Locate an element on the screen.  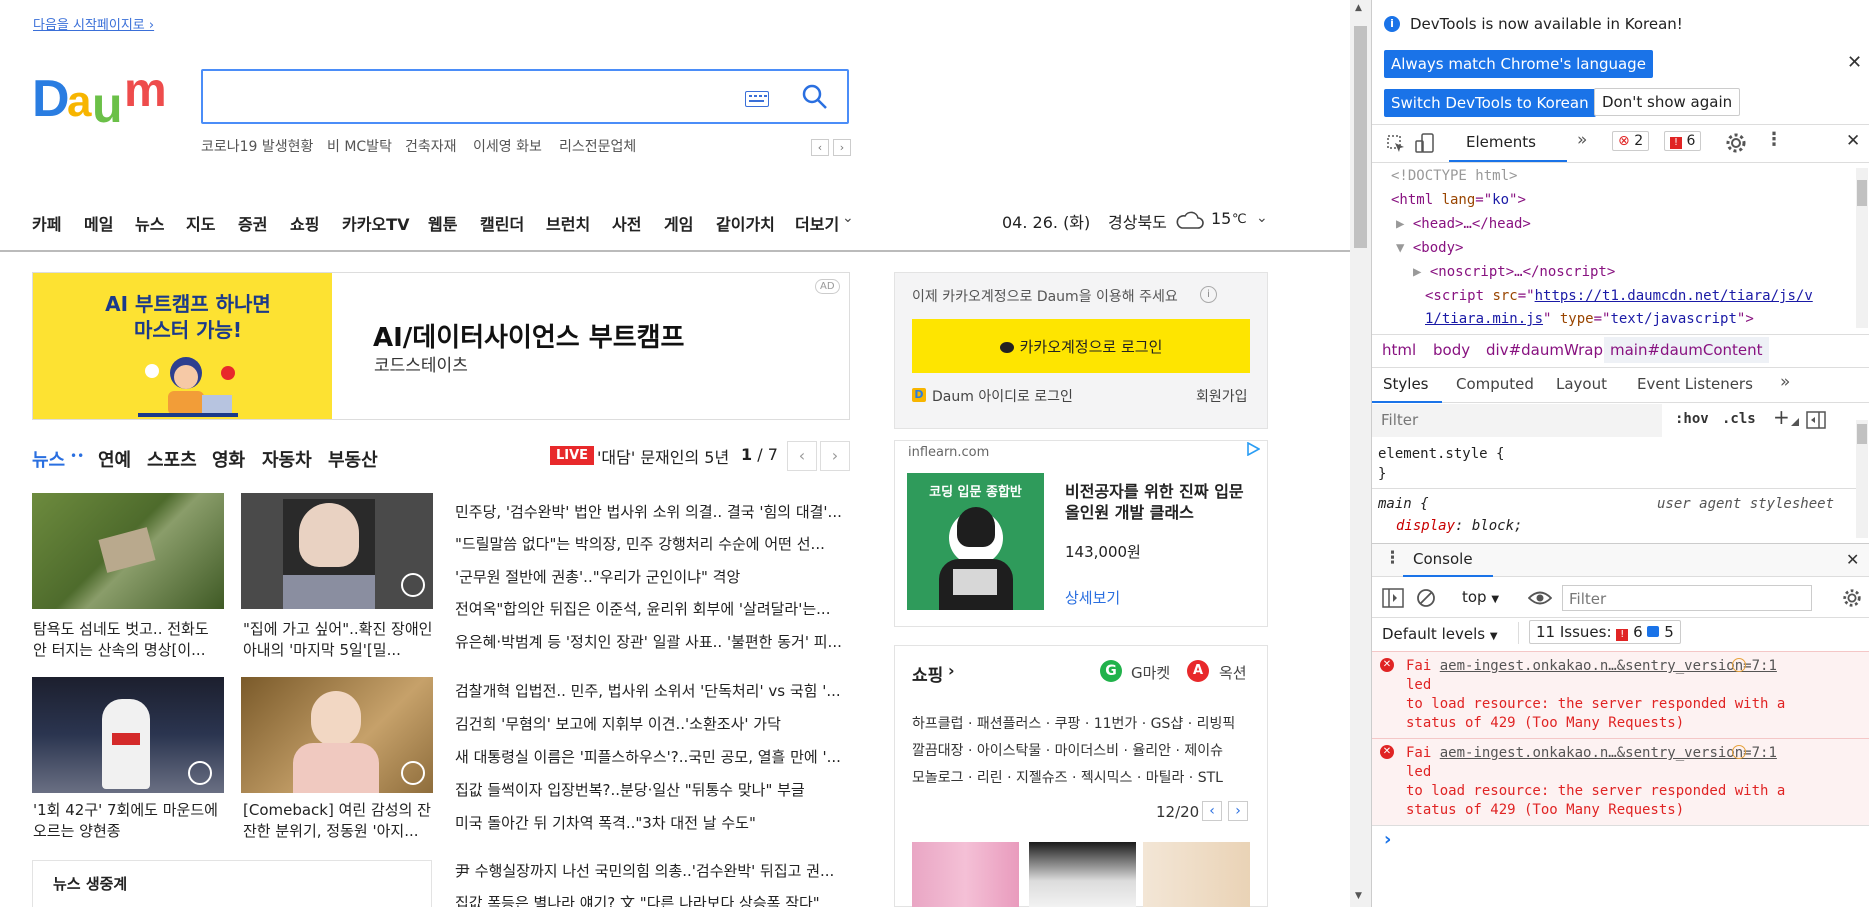
news-prev-button: ‹ is located at coordinates (802, 456).